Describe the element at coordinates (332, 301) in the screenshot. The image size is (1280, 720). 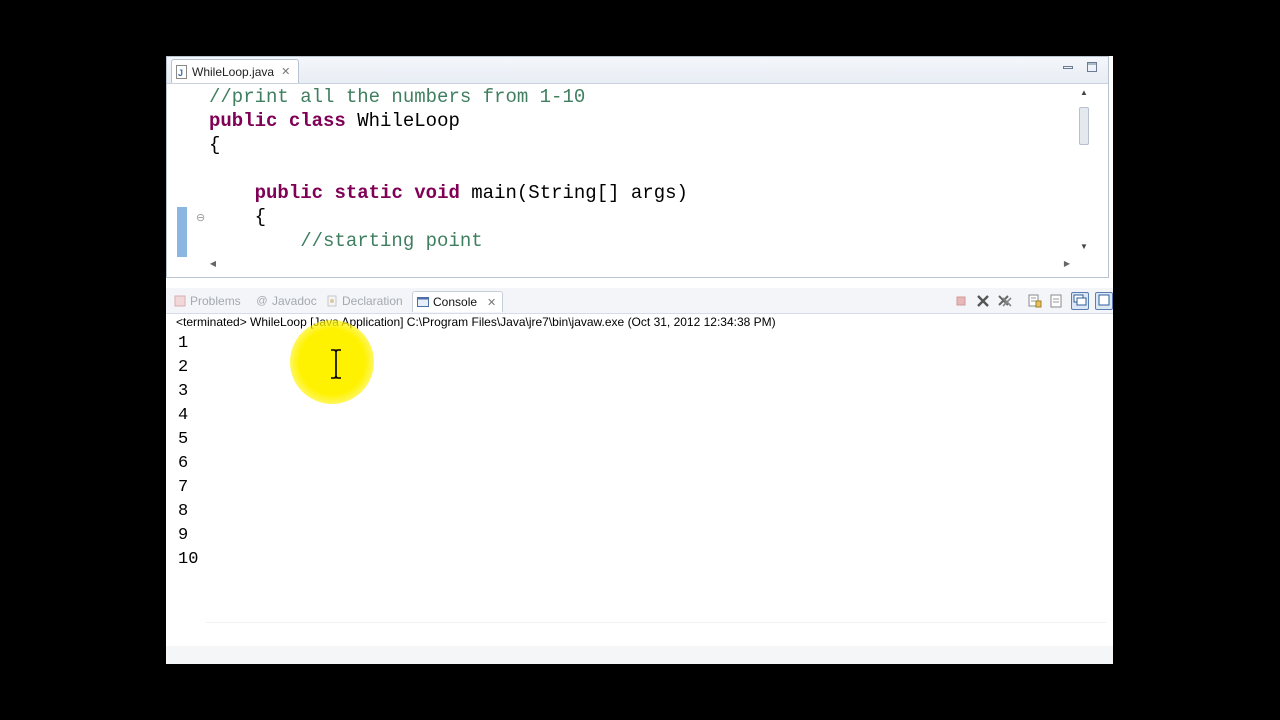
I see `declaration-icon` at that location.